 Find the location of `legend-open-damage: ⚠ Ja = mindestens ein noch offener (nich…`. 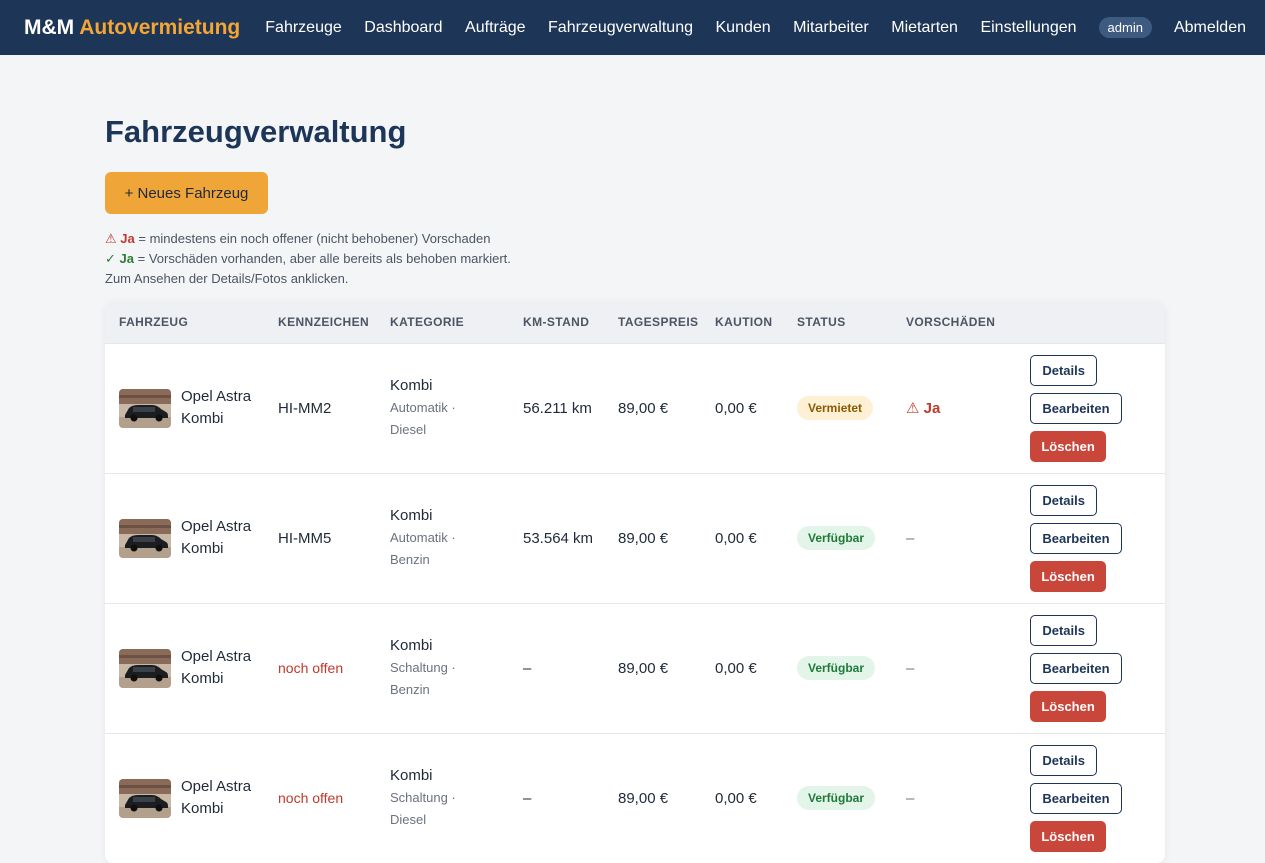

legend-open-damage: ⚠ Ja = mindestens ein noch offener (nich… is located at coordinates (635, 239).